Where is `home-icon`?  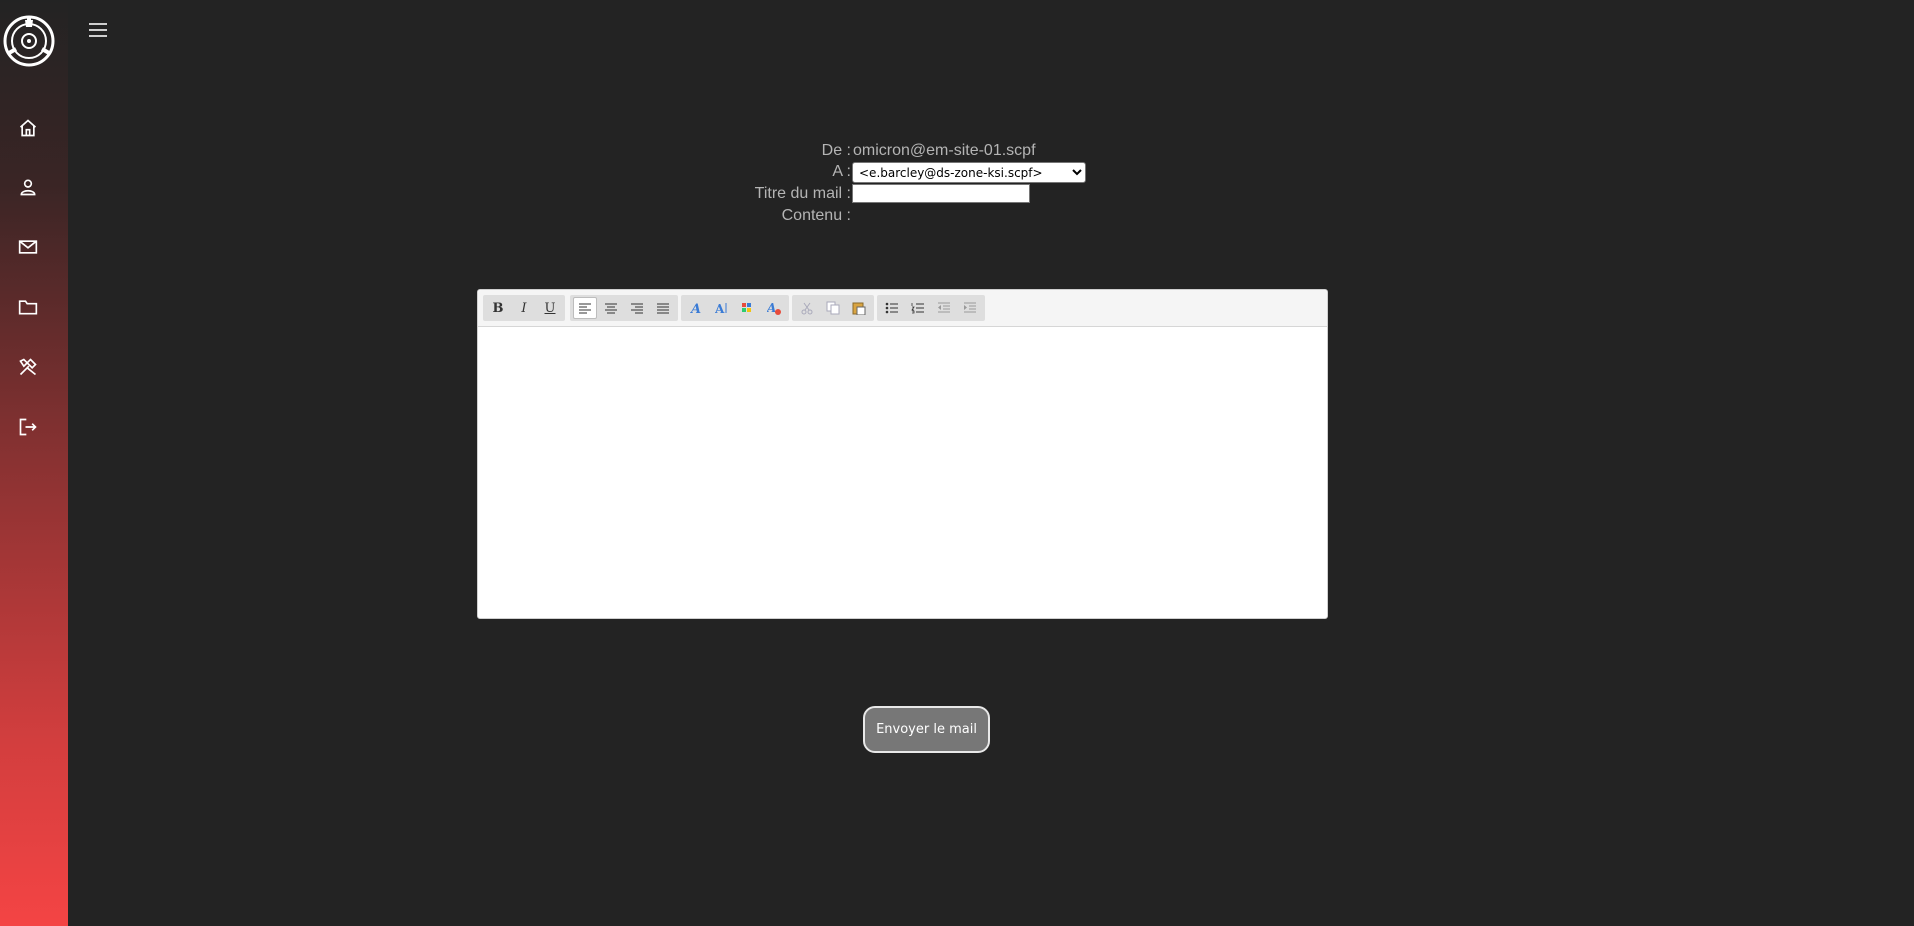 home-icon is located at coordinates (28, 128).